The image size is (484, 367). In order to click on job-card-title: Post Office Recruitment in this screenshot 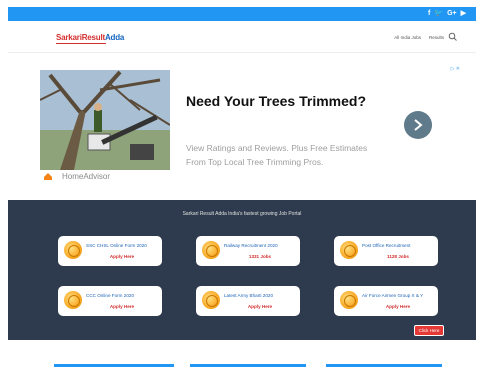, I will do `click(386, 245)`.